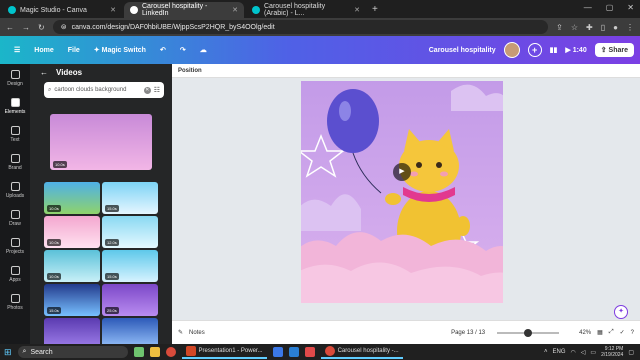  I want to click on minimize-icon: —, so click(588, 7).